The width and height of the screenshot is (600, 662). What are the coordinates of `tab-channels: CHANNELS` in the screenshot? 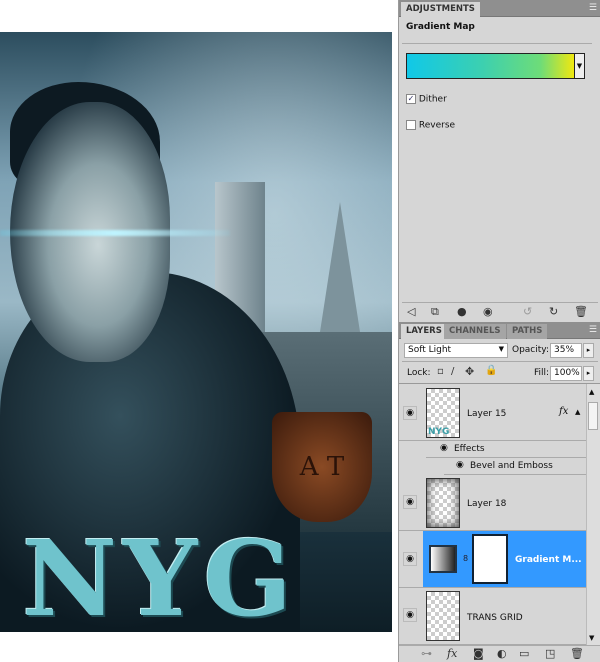 It's located at (475, 331).